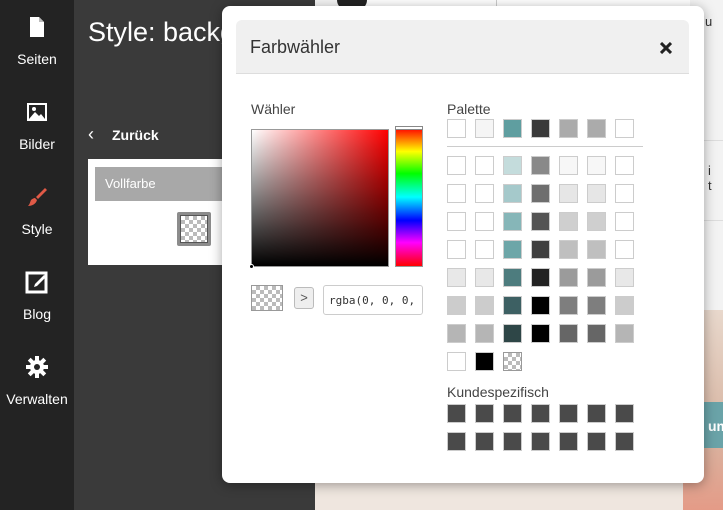  What do you see at coordinates (409, 128) in the screenshot?
I see `hue-slider-handle` at bounding box center [409, 128].